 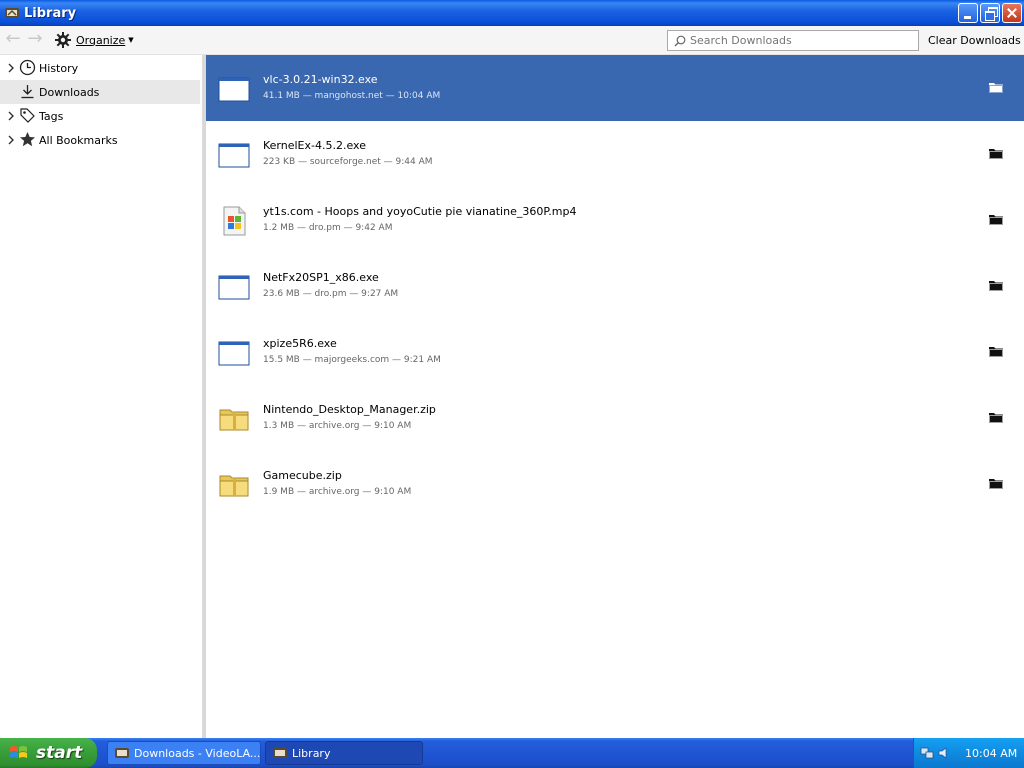 I want to click on forward-arrow-icon: →, so click(x=35, y=39).